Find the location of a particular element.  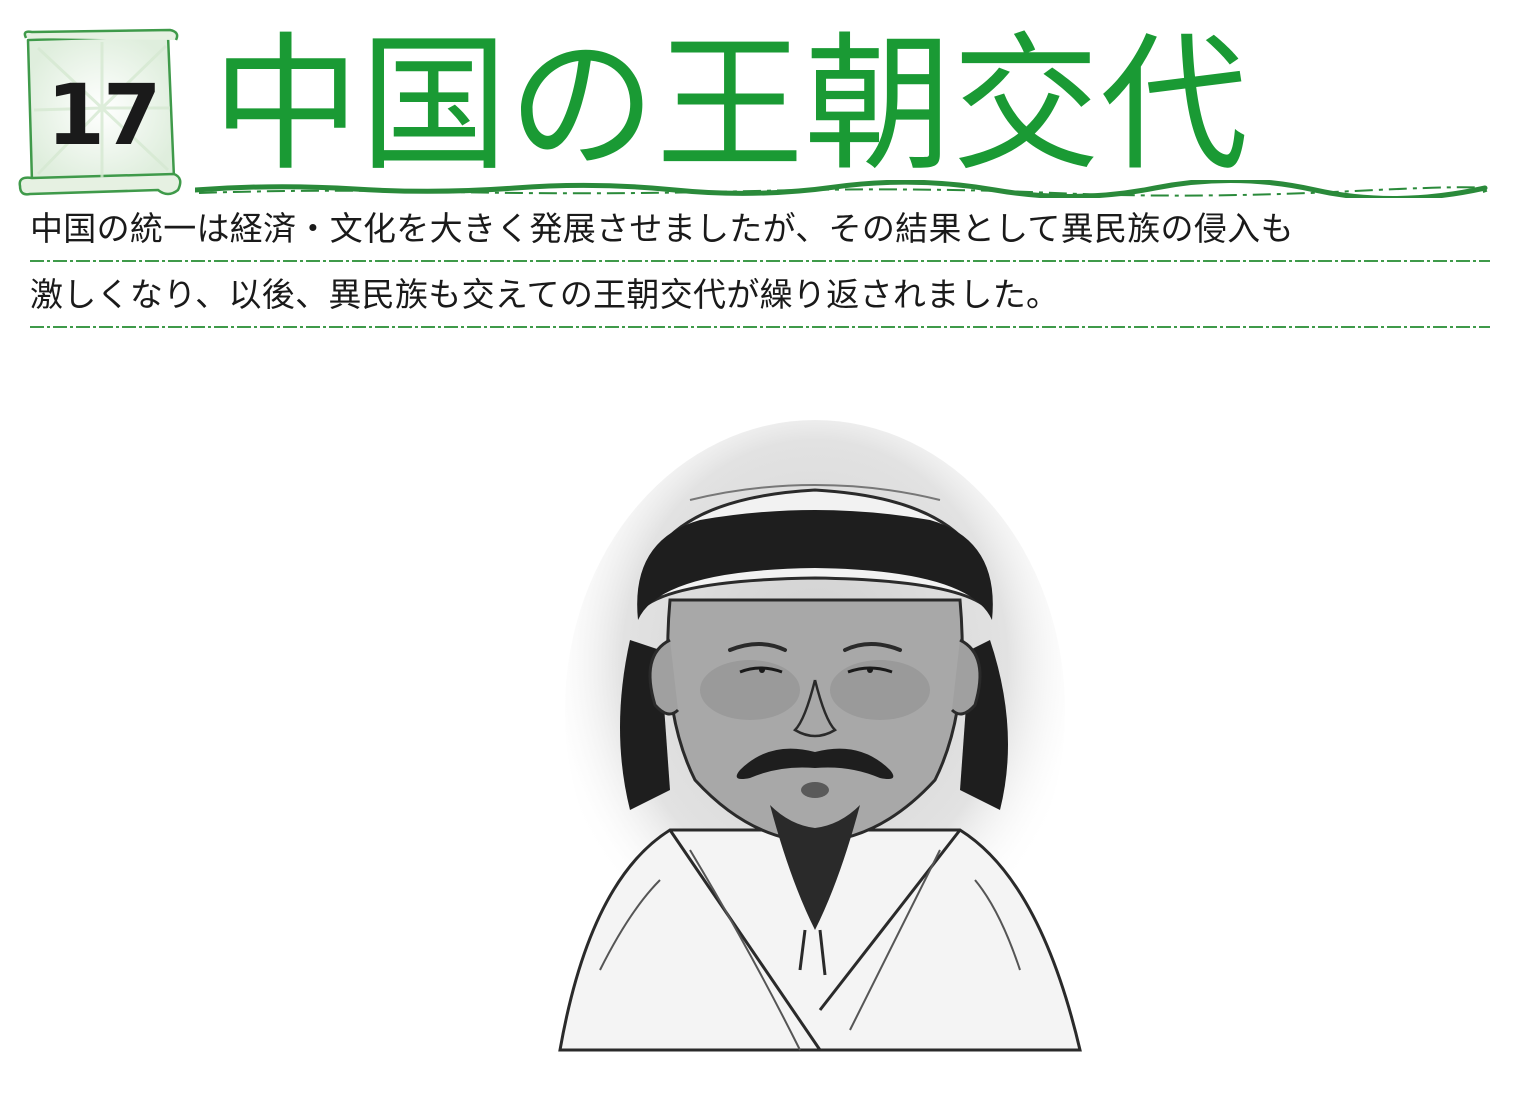

chapter-title: 中国の王朝交代 is located at coordinates (730, 105).